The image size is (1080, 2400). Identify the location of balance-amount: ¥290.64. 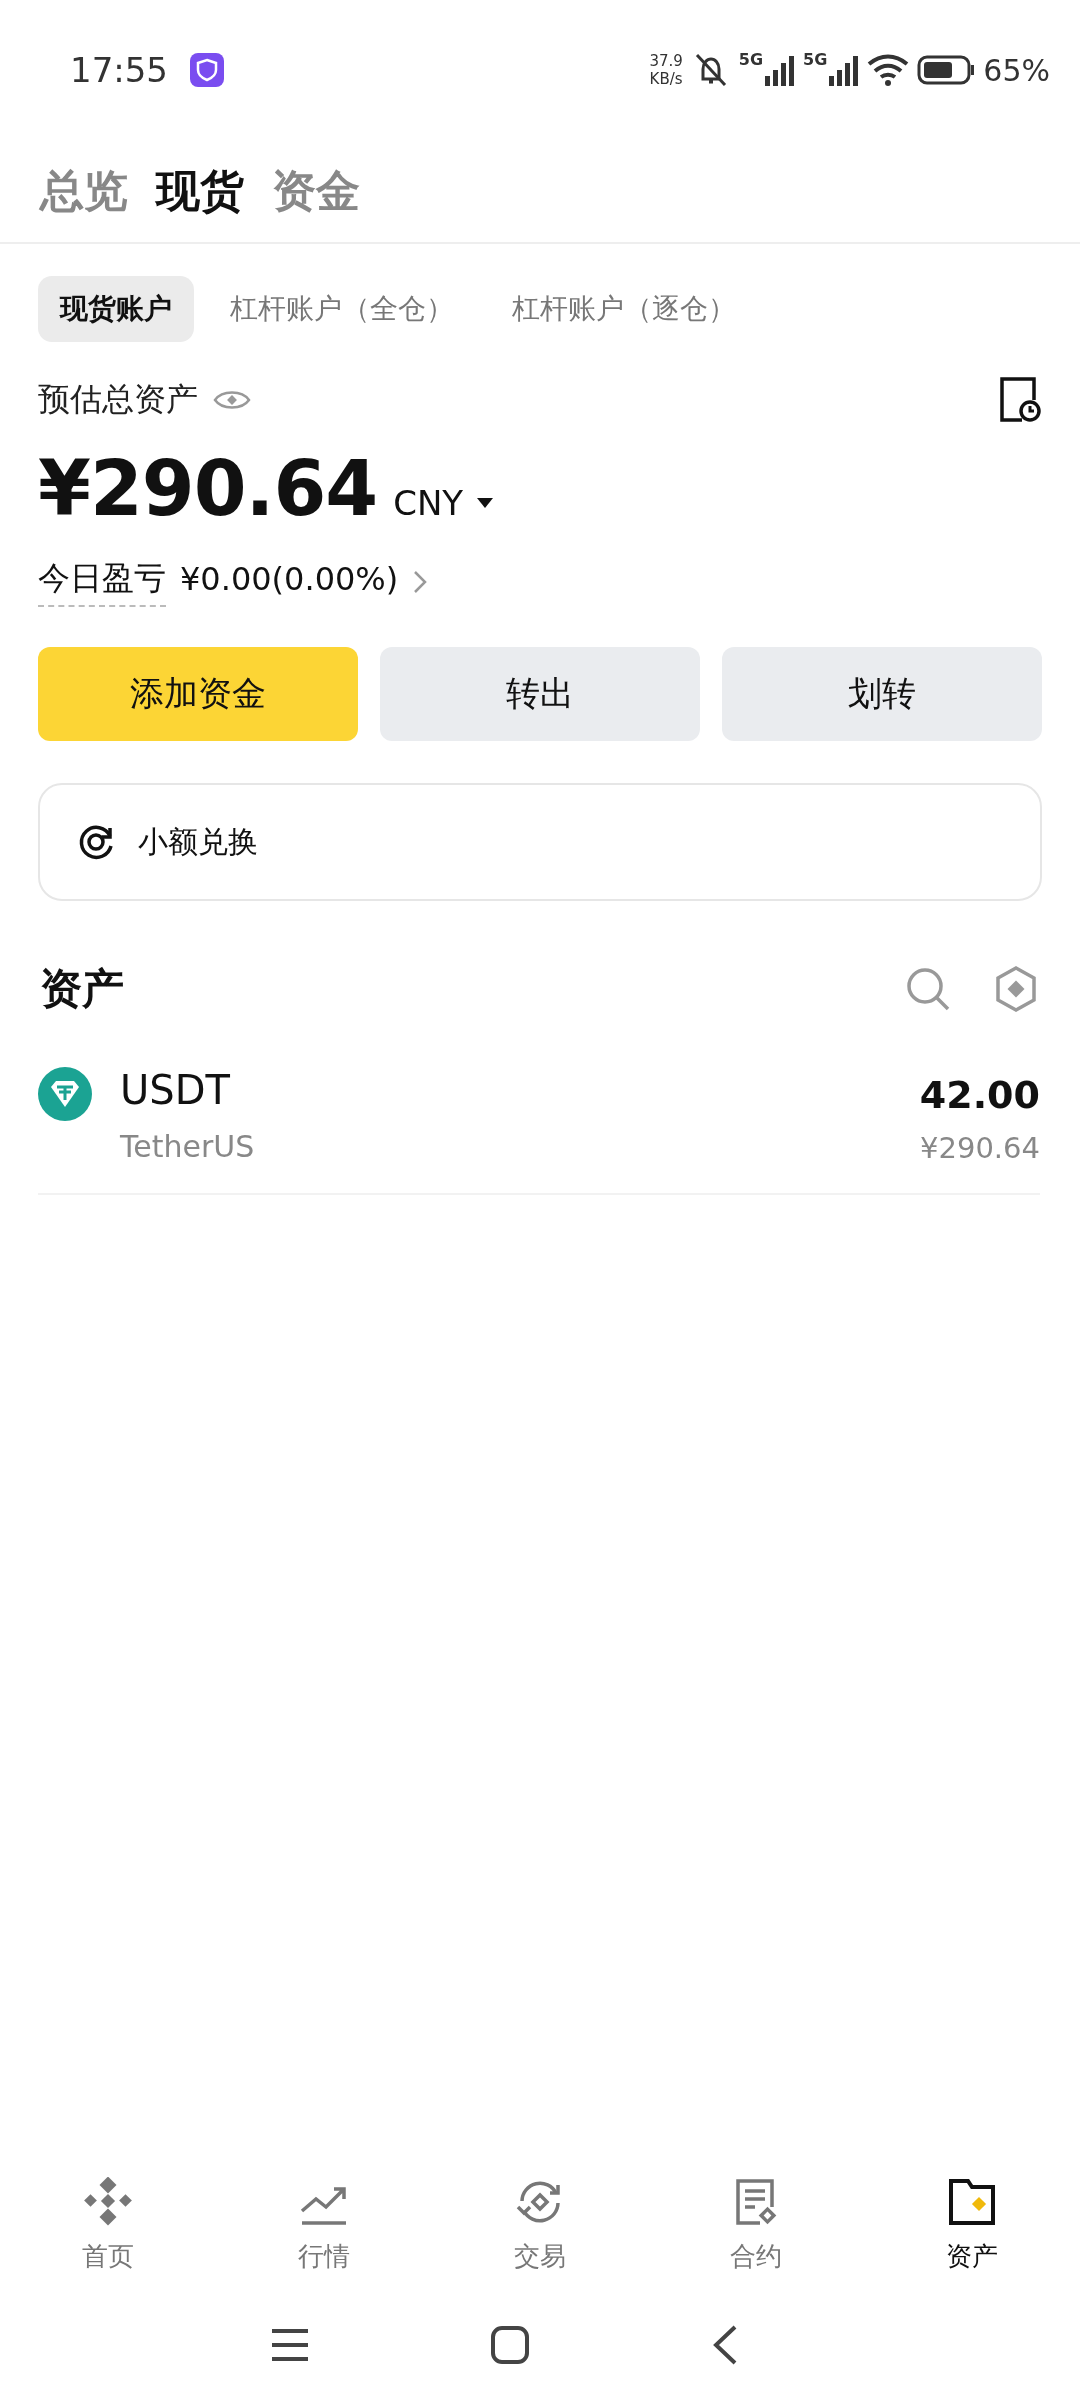
(208, 488).